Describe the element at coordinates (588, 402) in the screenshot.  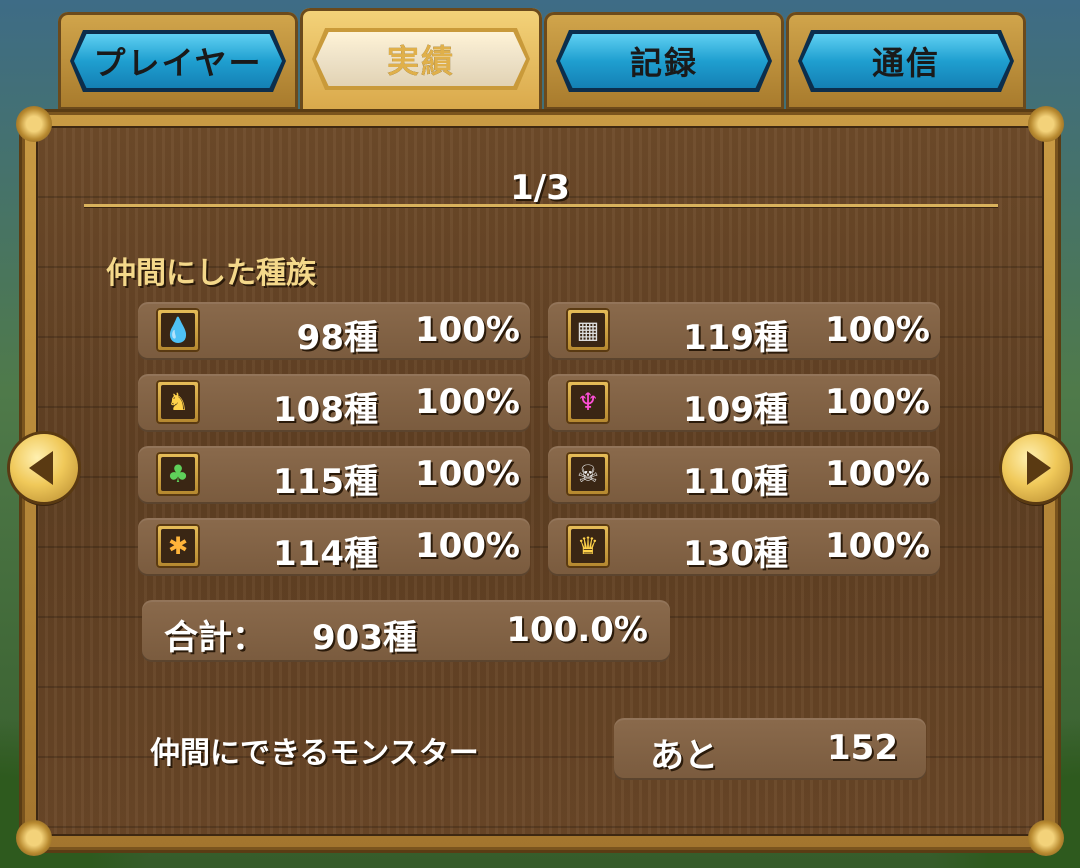
I see `demon-icon: ♆` at that location.